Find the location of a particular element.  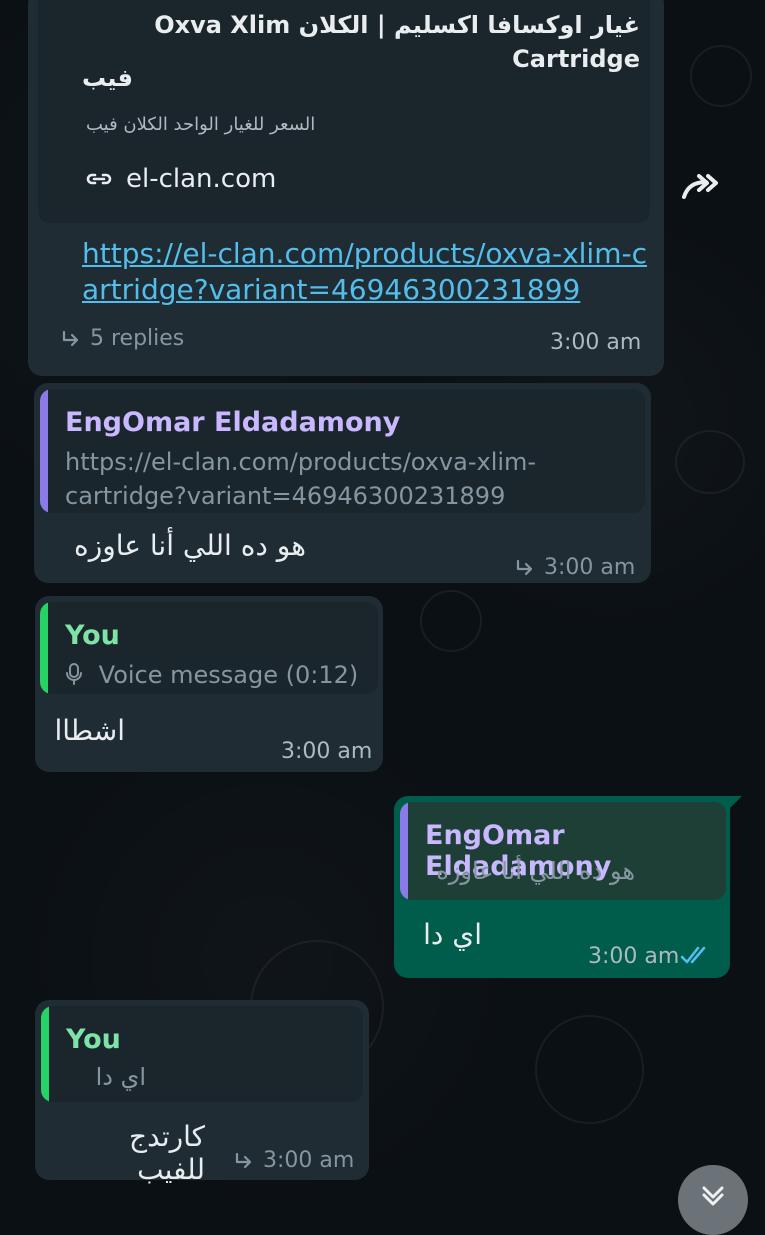

message-text: كارتدج للفيب is located at coordinates (167, 1153).